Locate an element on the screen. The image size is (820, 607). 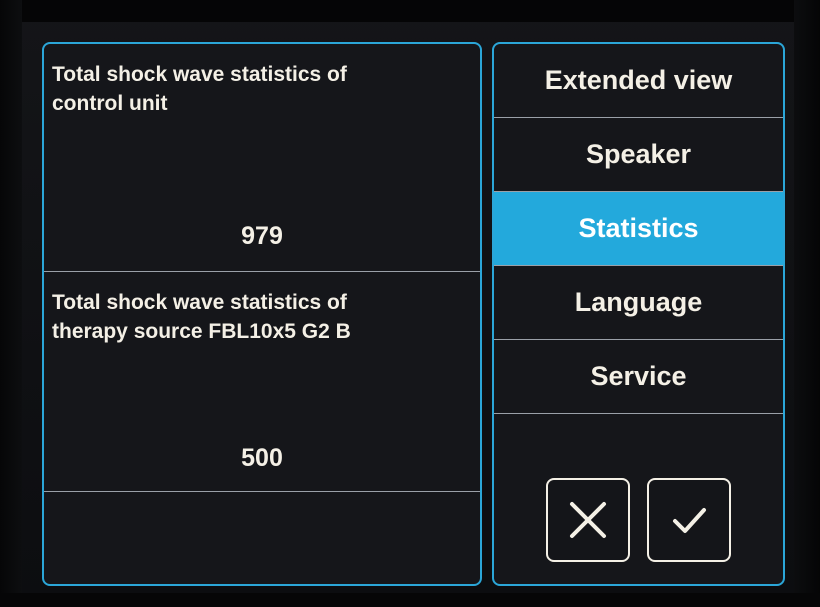
empty-statistics-row is located at coordinates (262, 538).